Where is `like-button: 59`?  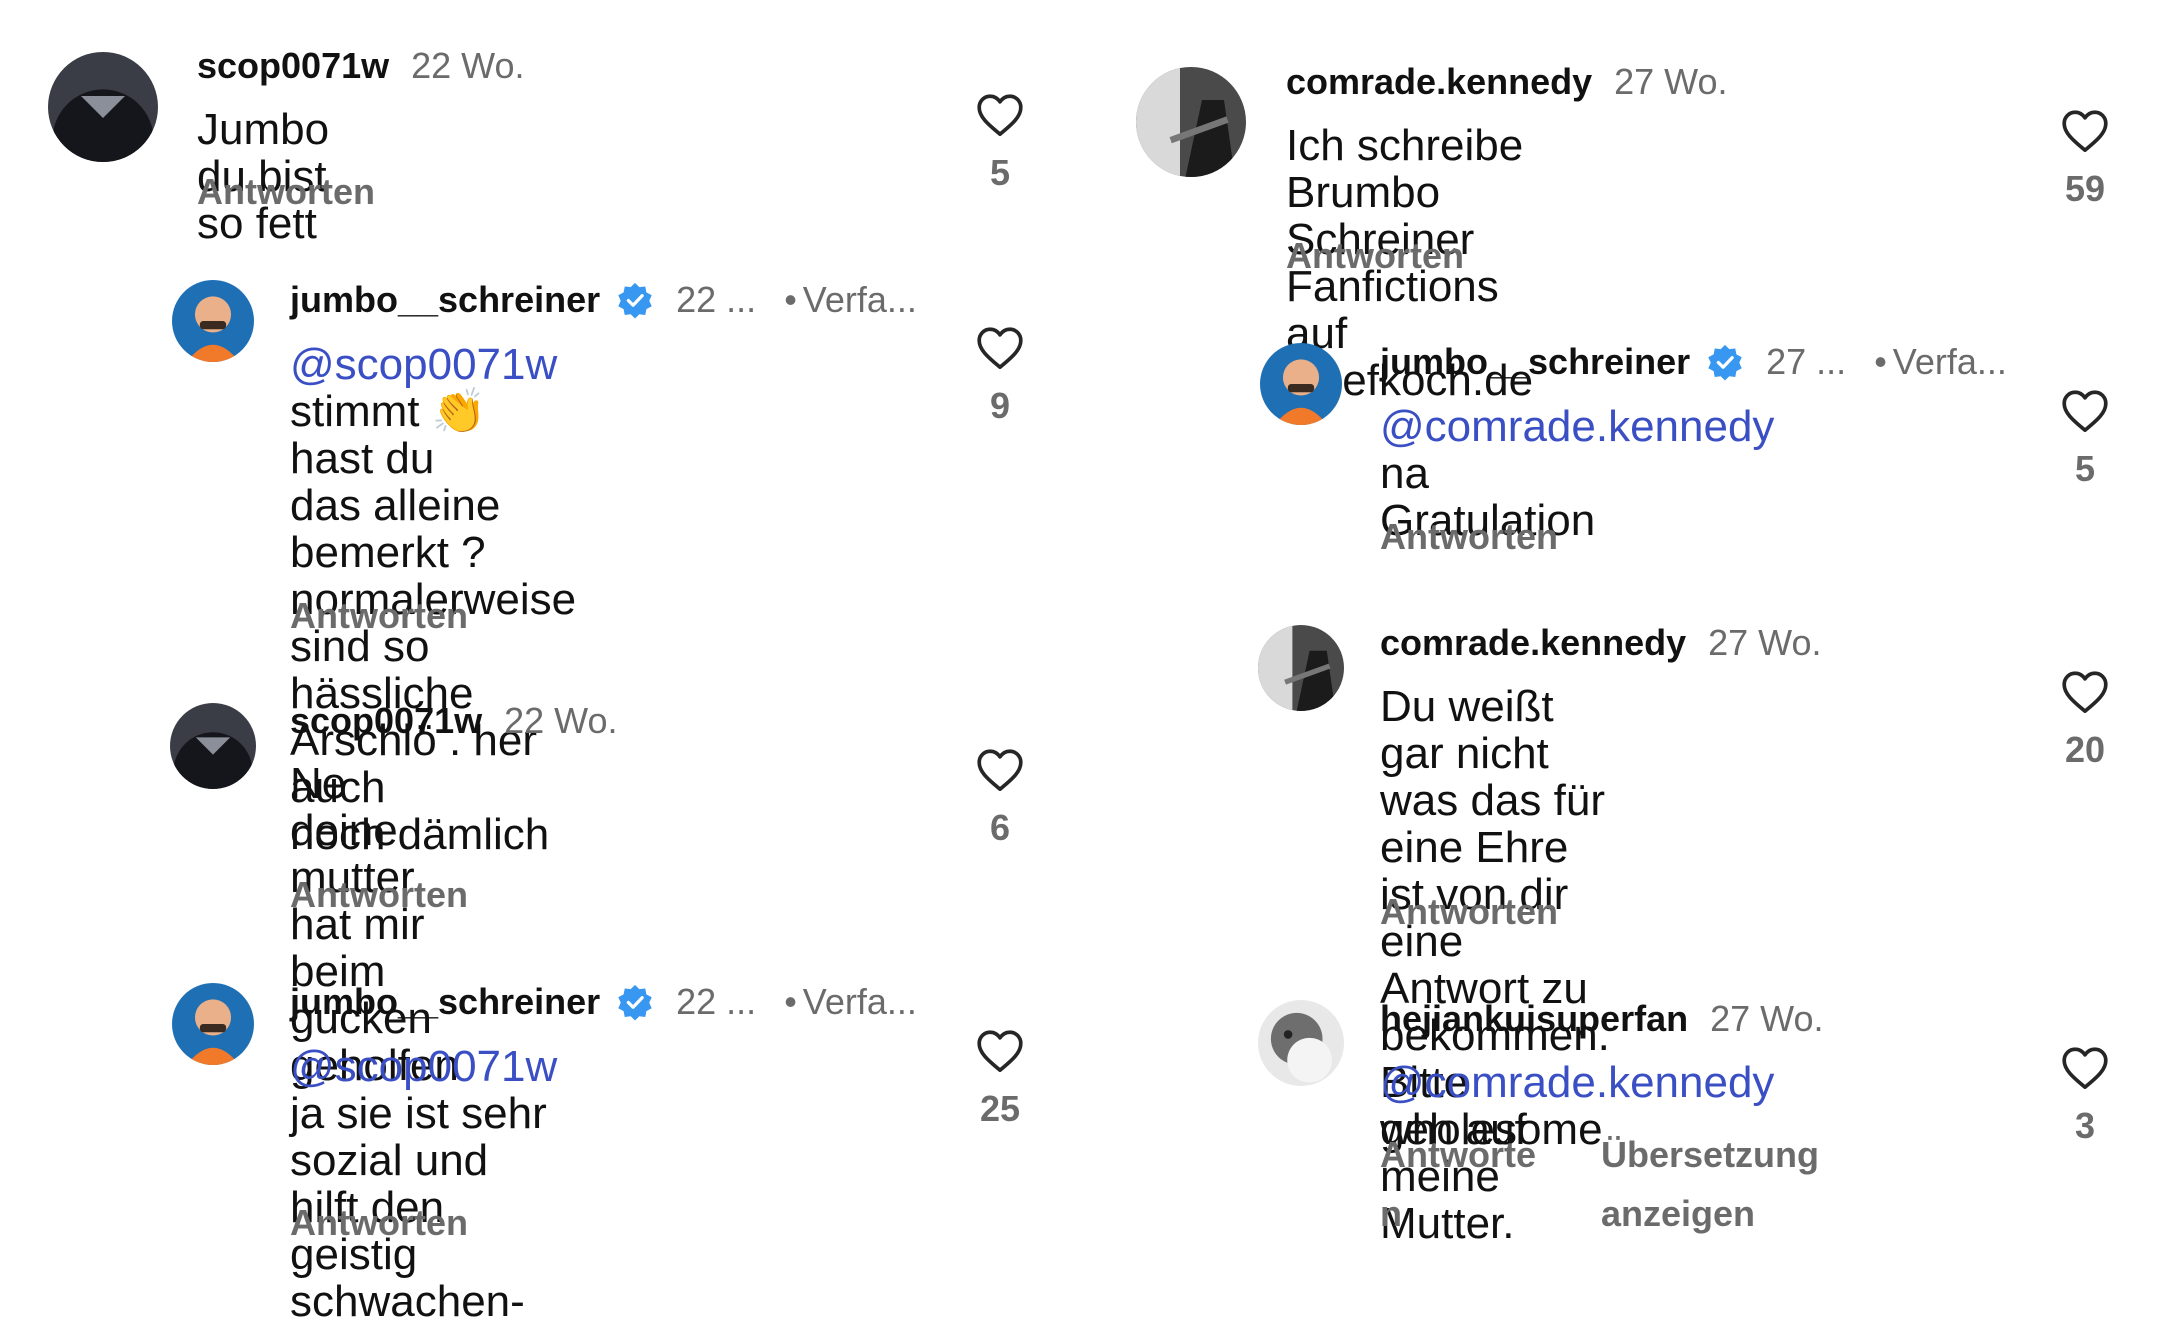
like-button: 59 is located at coordinates (2085, 158).